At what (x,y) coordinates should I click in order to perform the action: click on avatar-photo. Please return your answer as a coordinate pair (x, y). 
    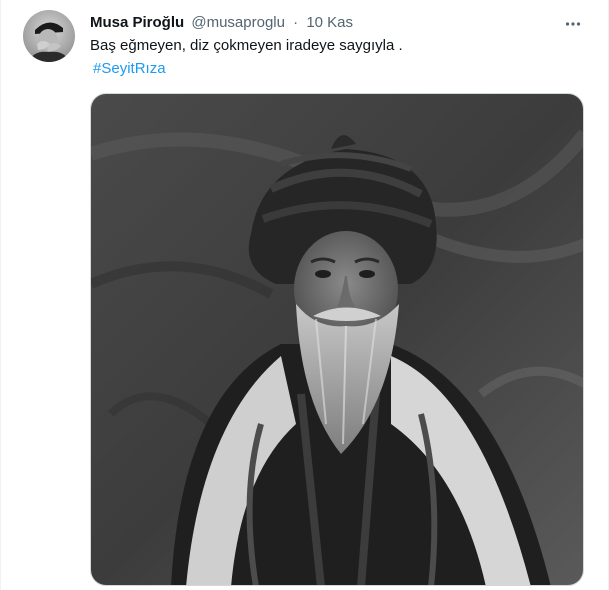
    Looking at the image, I should click on (49, 36).